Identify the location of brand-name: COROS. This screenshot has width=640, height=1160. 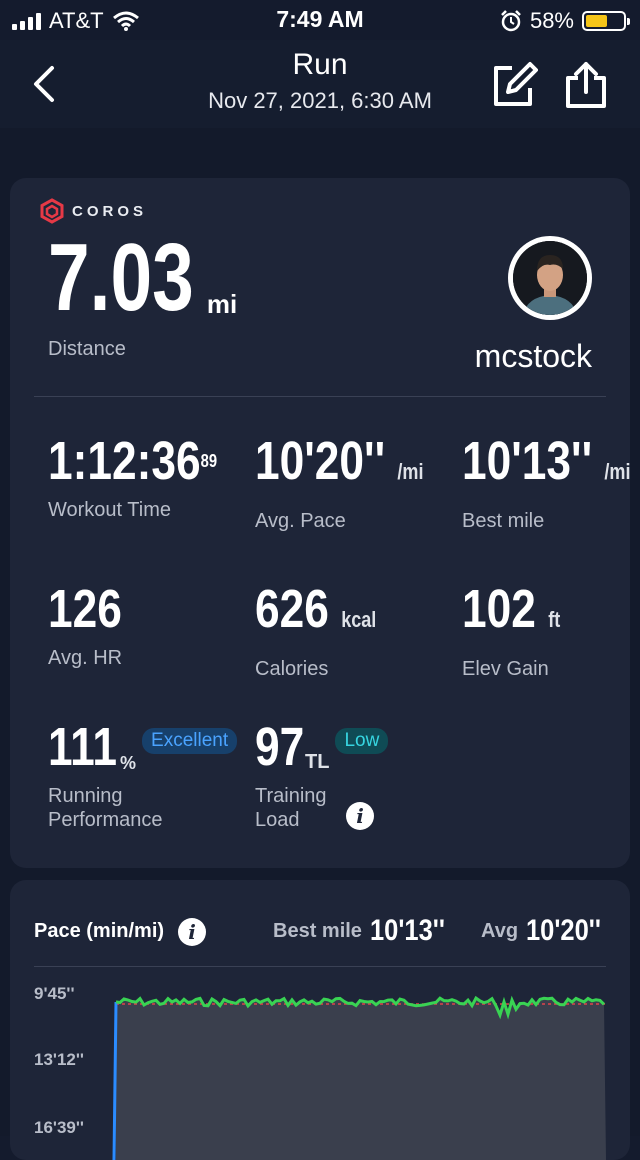
(110, 211).